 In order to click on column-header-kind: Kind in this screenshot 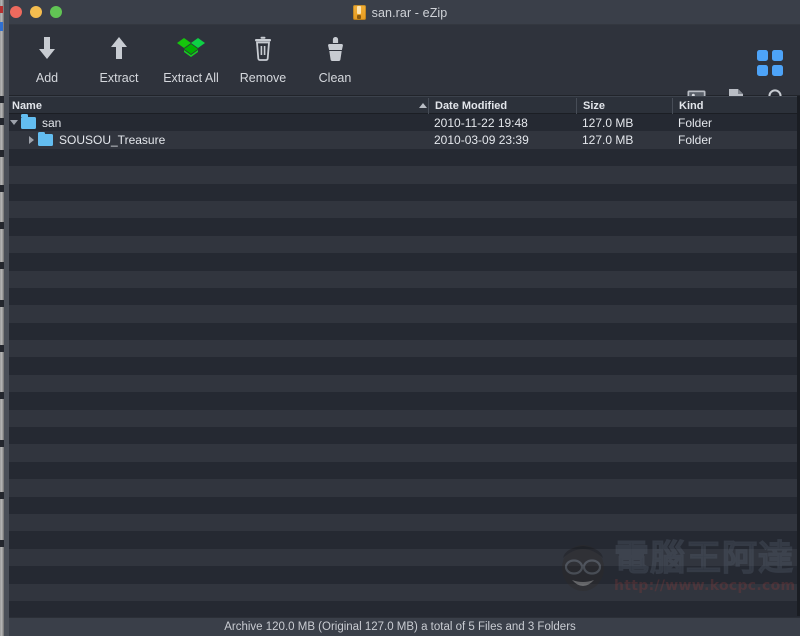, I will do `click(687, 106)`.